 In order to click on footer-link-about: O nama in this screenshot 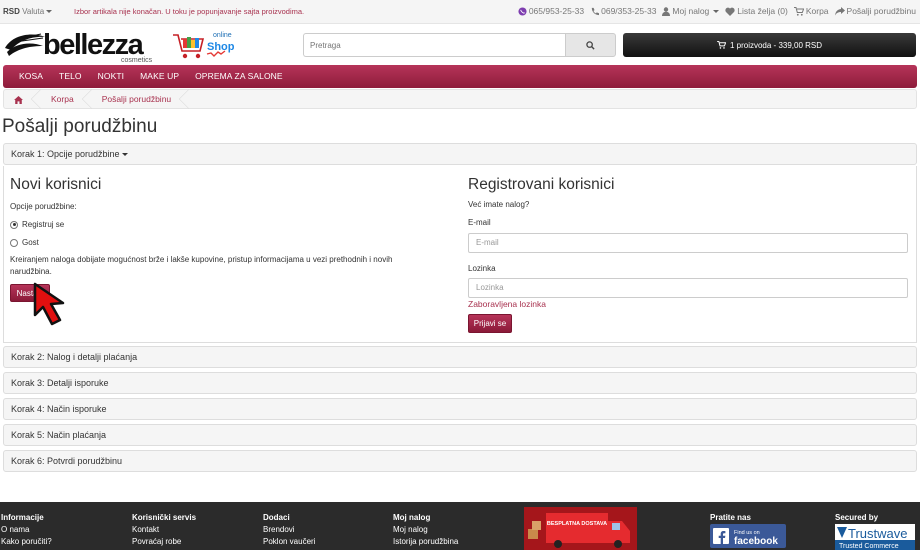, I will do `click(26, 530)`.